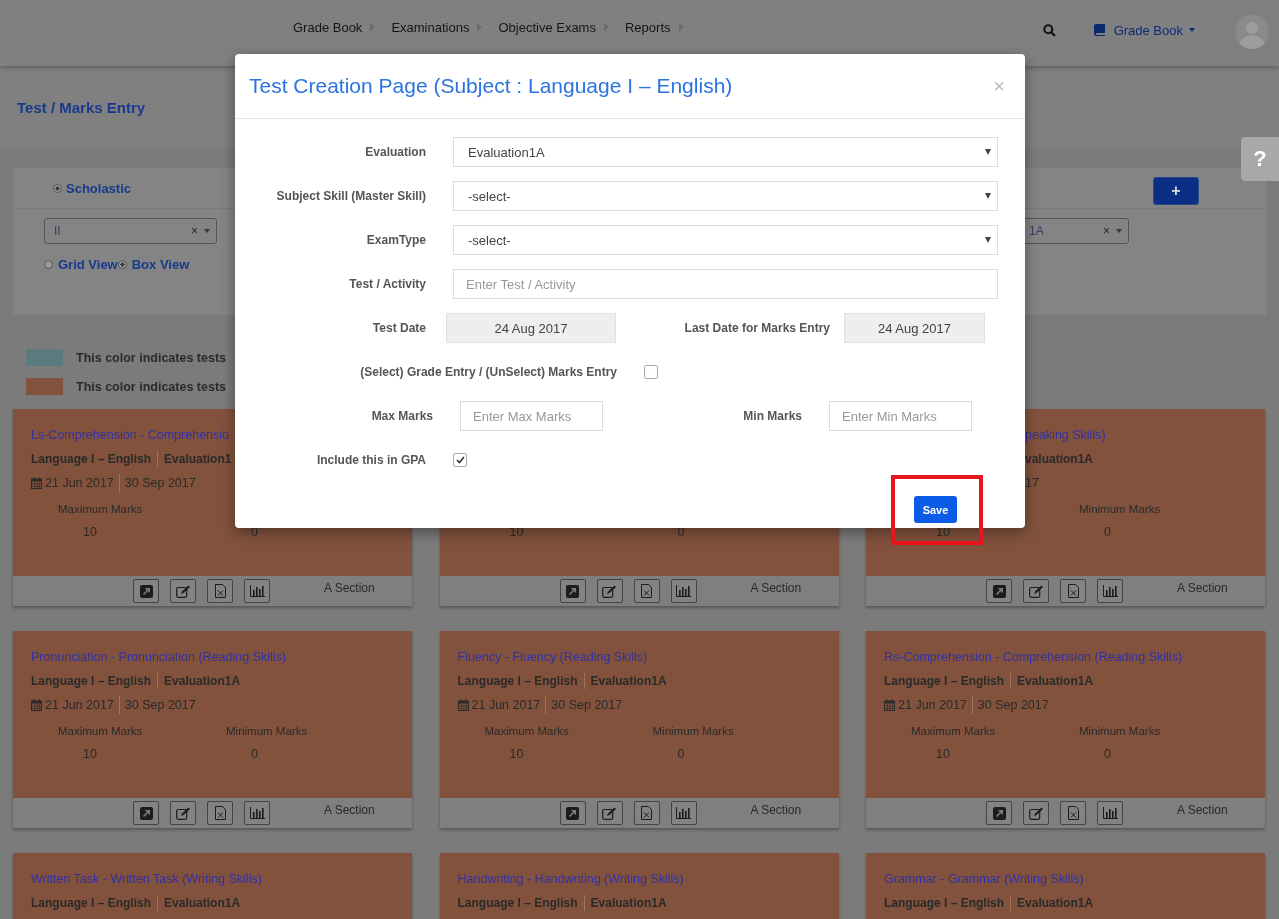 This screenshot has height=919, width=1279. What do you see at coordinates (88, 264) in the screenshot?
I see `radio-label: Grid View` at bounding box center [88, 264].